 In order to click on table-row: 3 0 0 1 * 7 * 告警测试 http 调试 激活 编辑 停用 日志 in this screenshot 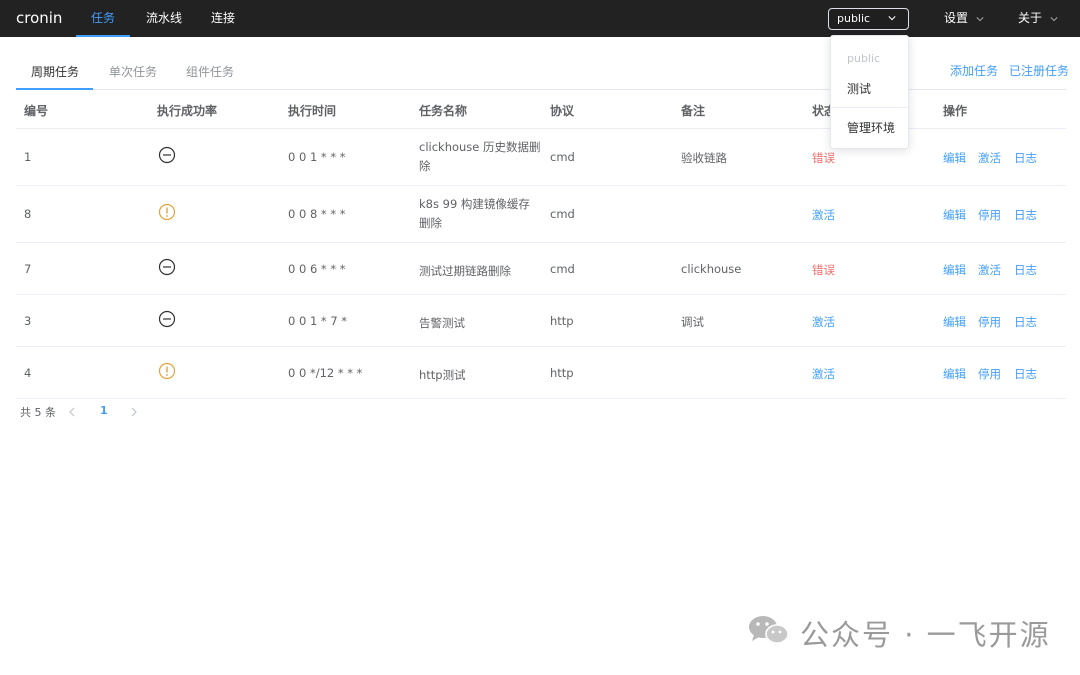, I will do `click(541, 321)`.